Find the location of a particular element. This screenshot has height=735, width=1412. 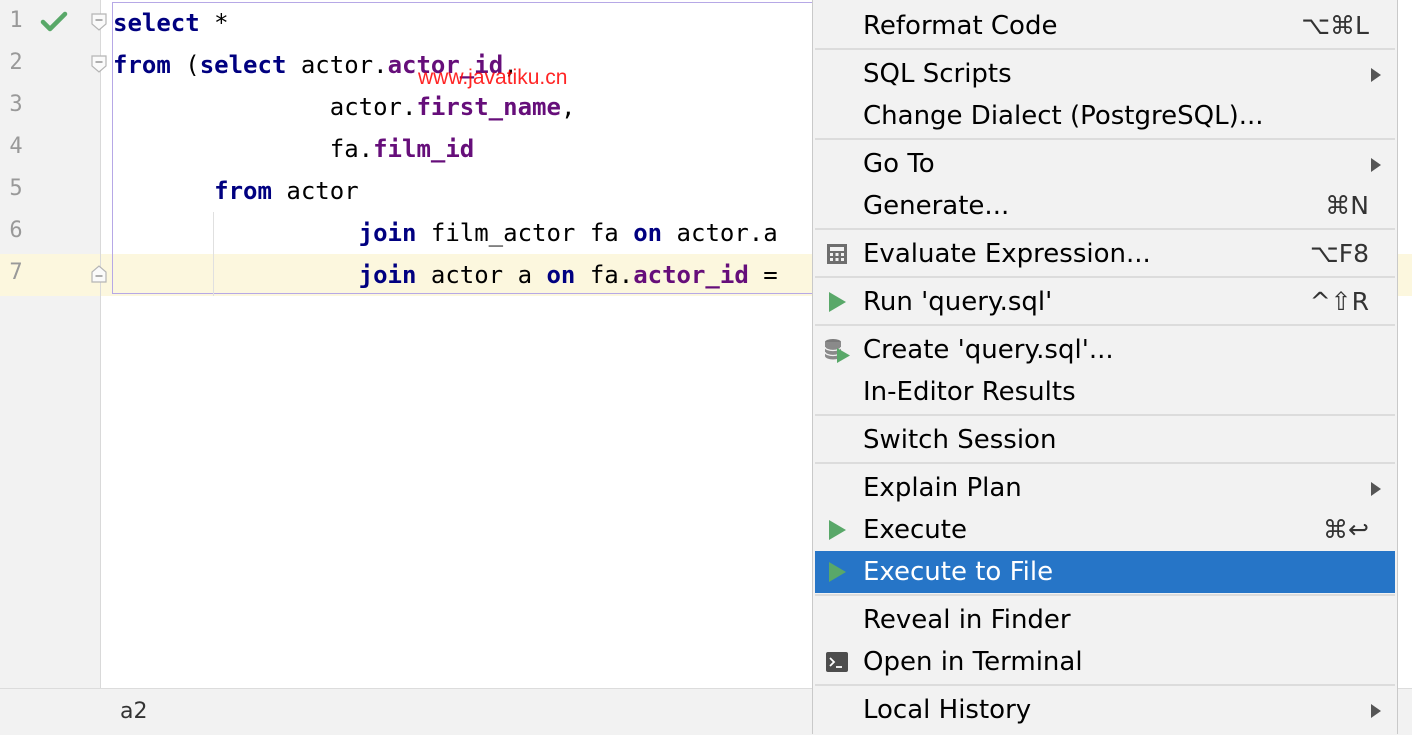

menu-item-shortcut: ⌘↩ is located at coordinates (1346, 529).